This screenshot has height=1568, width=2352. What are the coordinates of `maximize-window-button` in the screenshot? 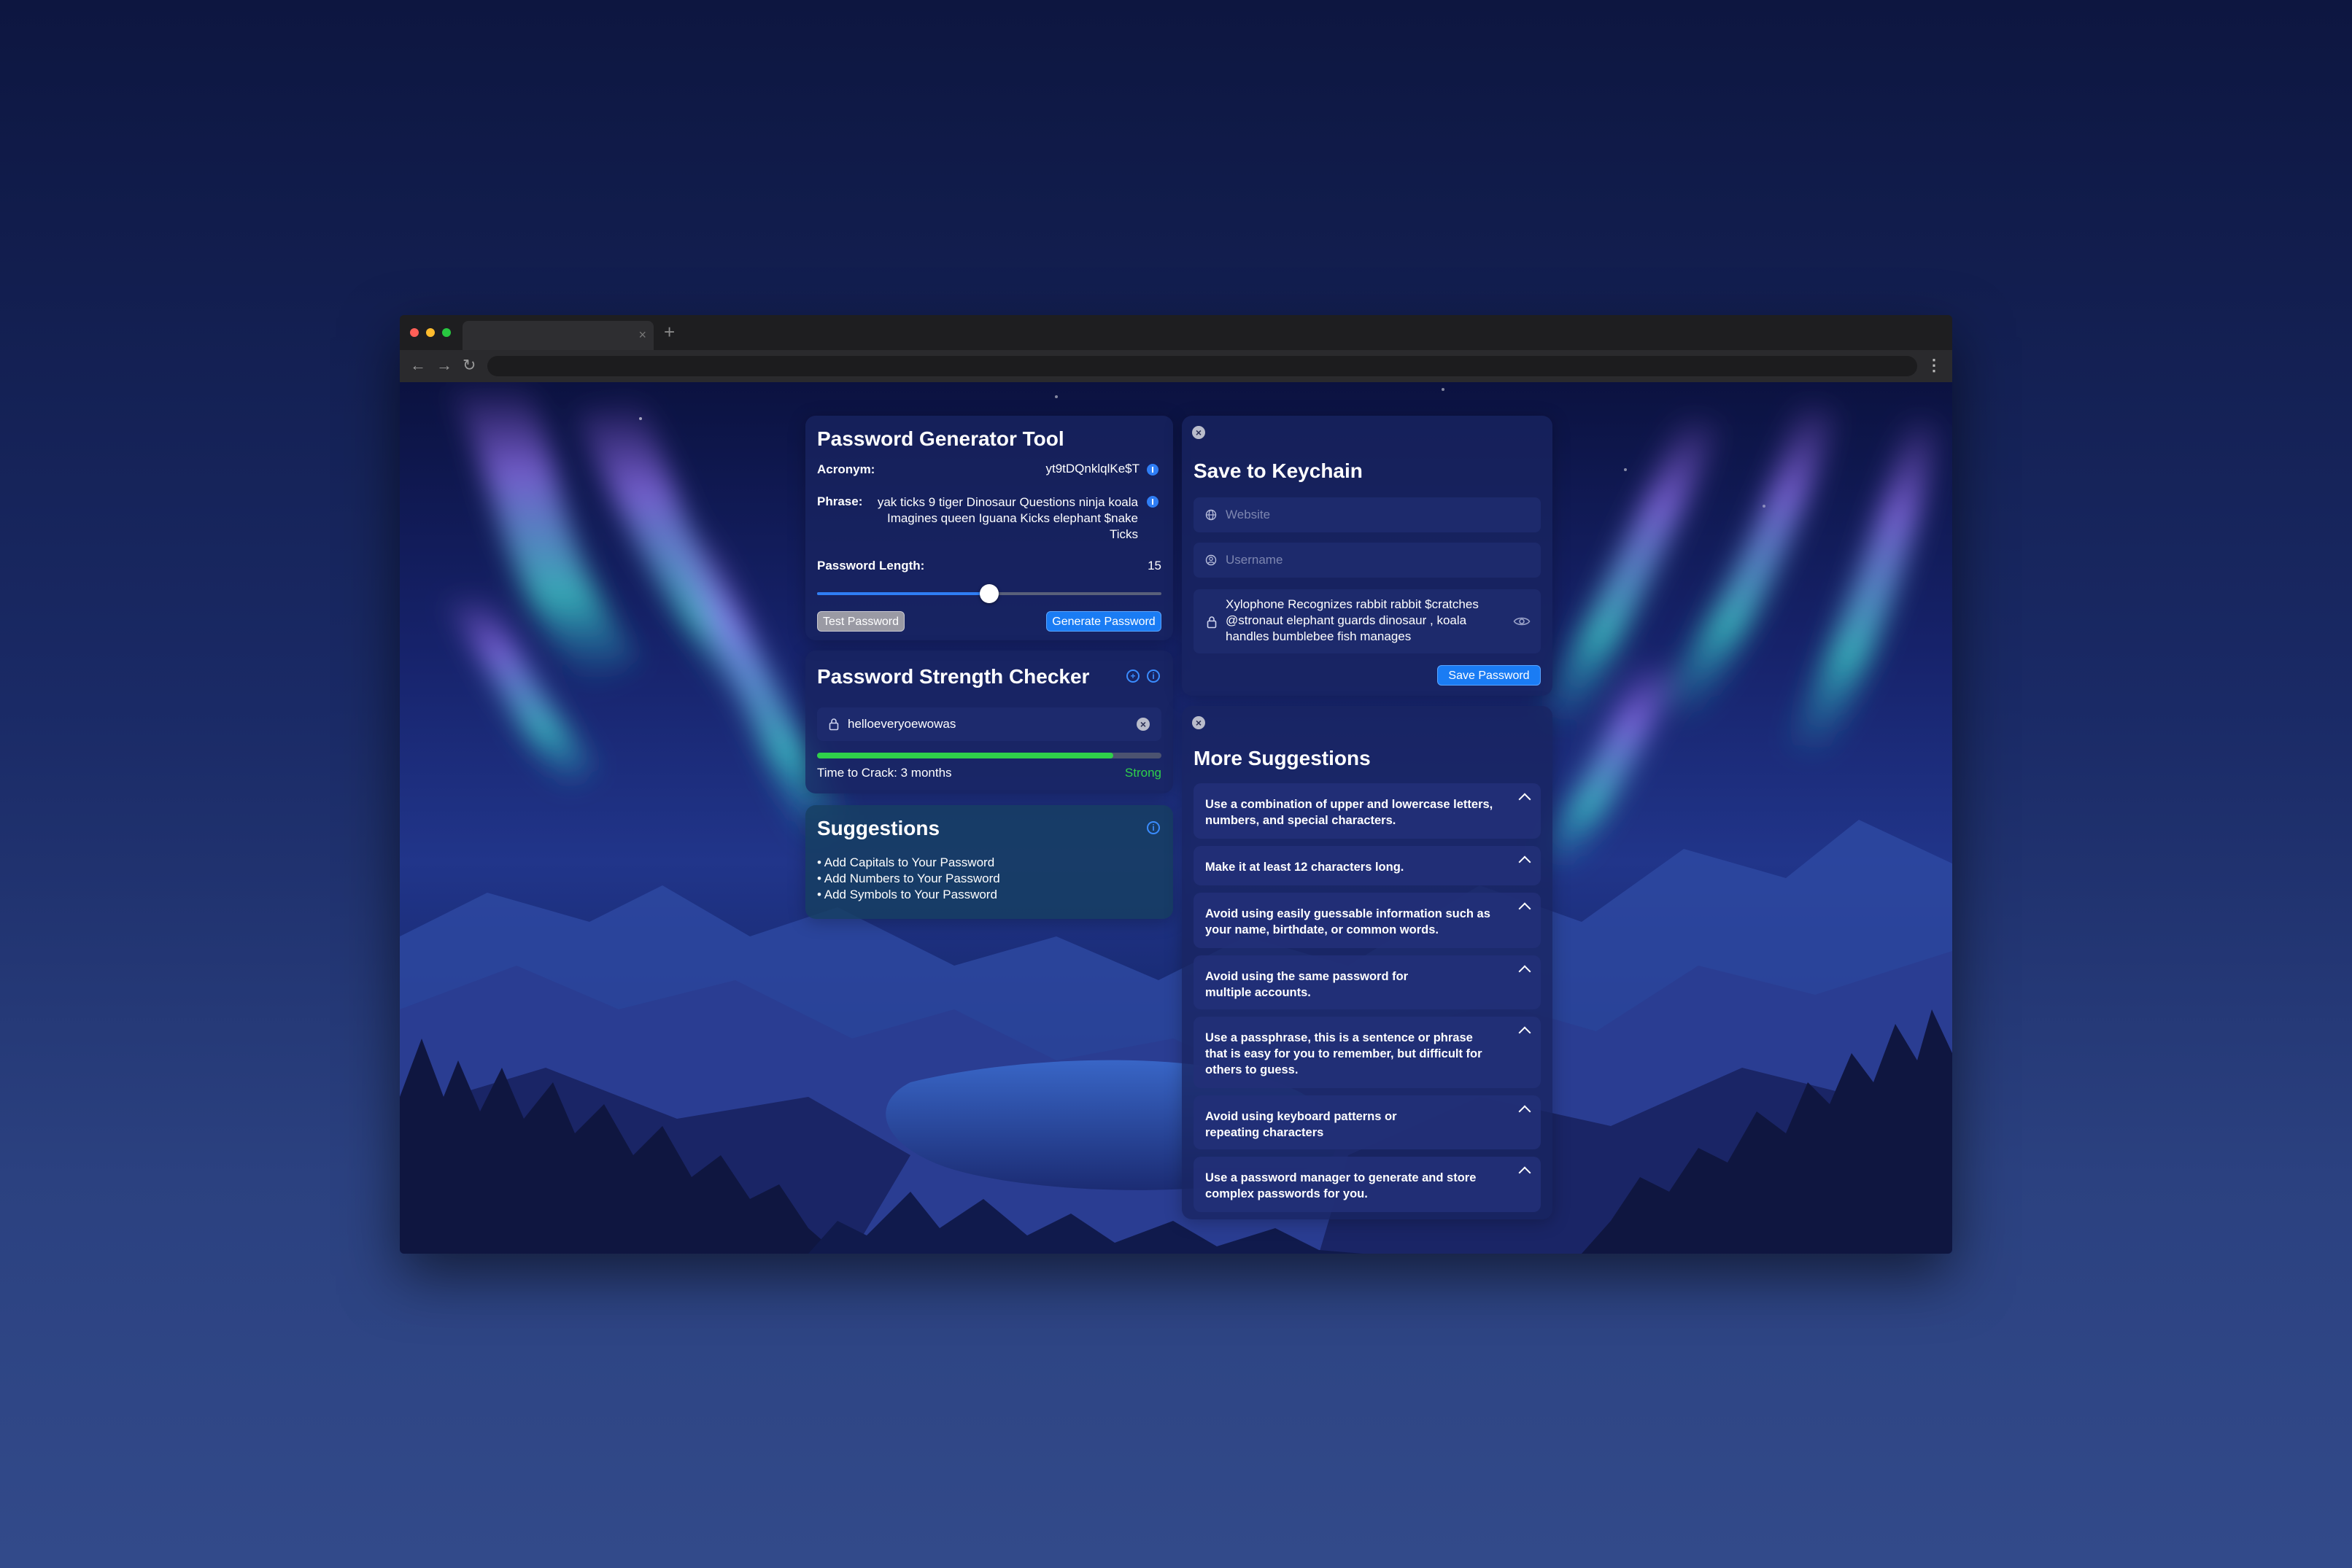 It's located at (447, 332).